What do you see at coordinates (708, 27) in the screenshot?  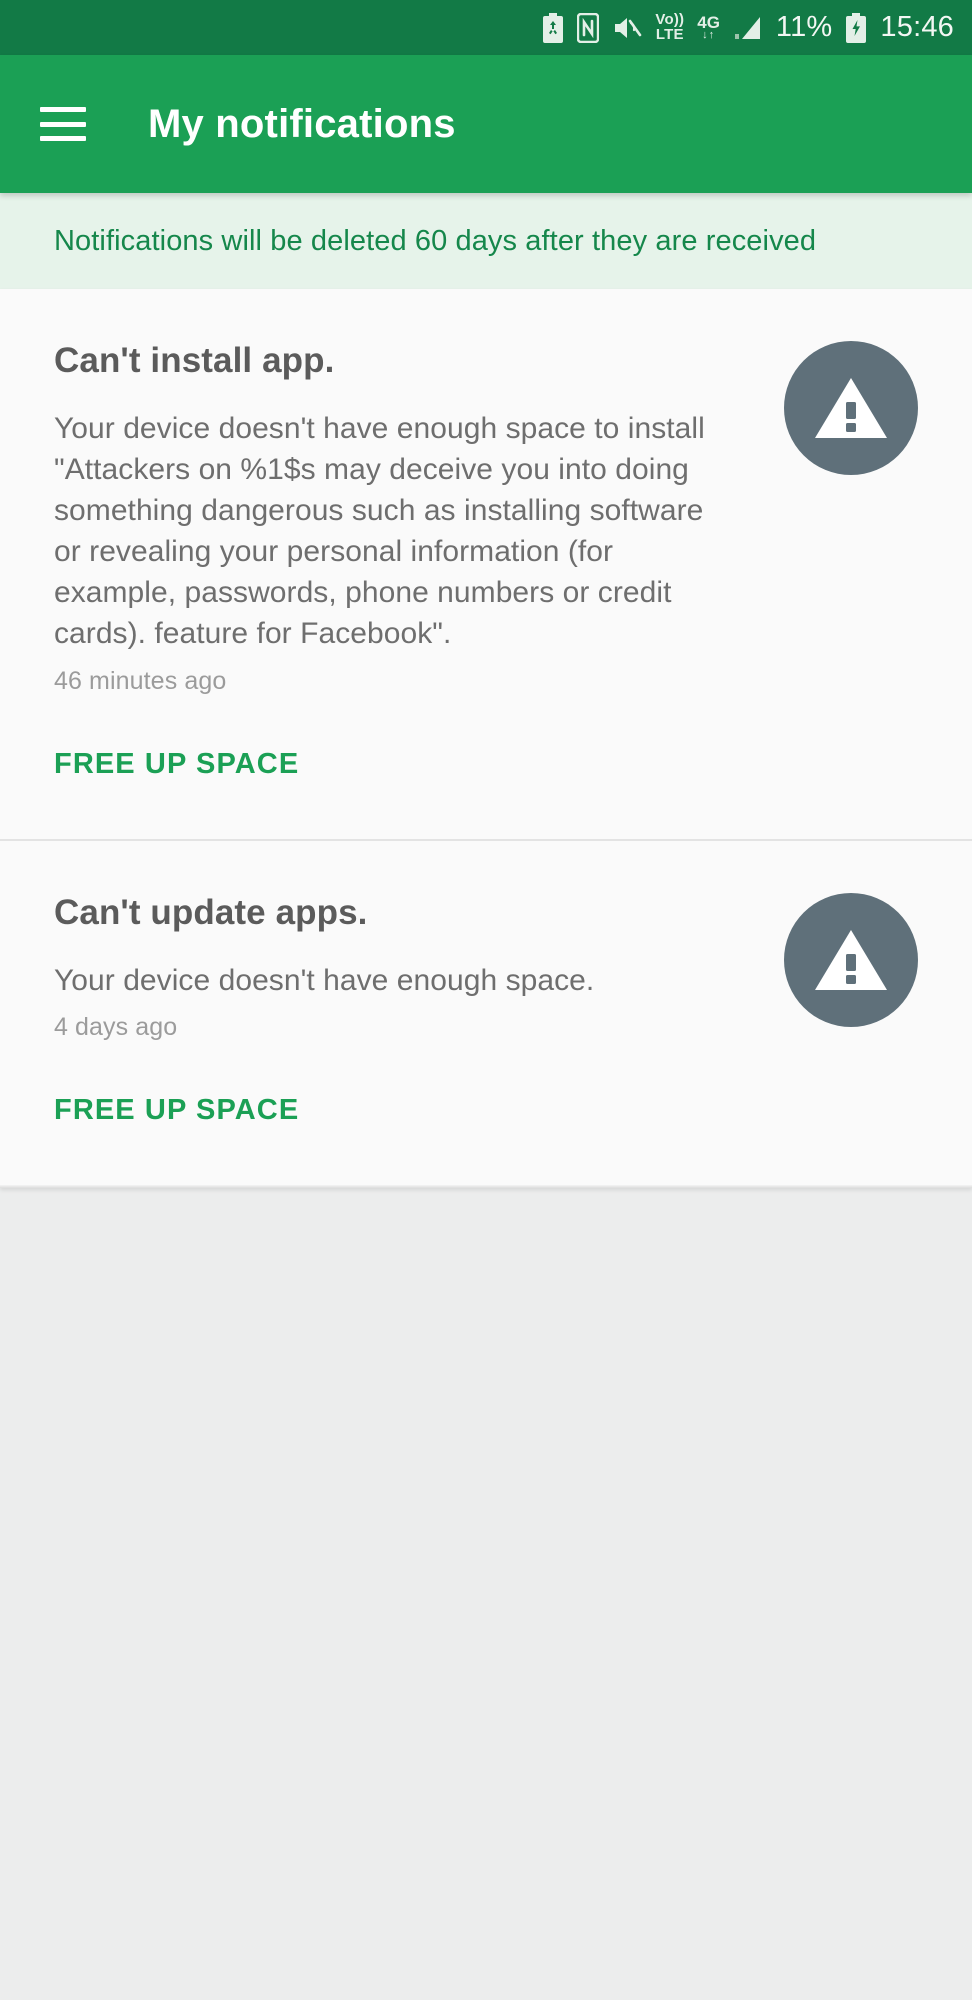 I see `data-4g-icon: 4G ↓↑` at bounding box center [708, 27].